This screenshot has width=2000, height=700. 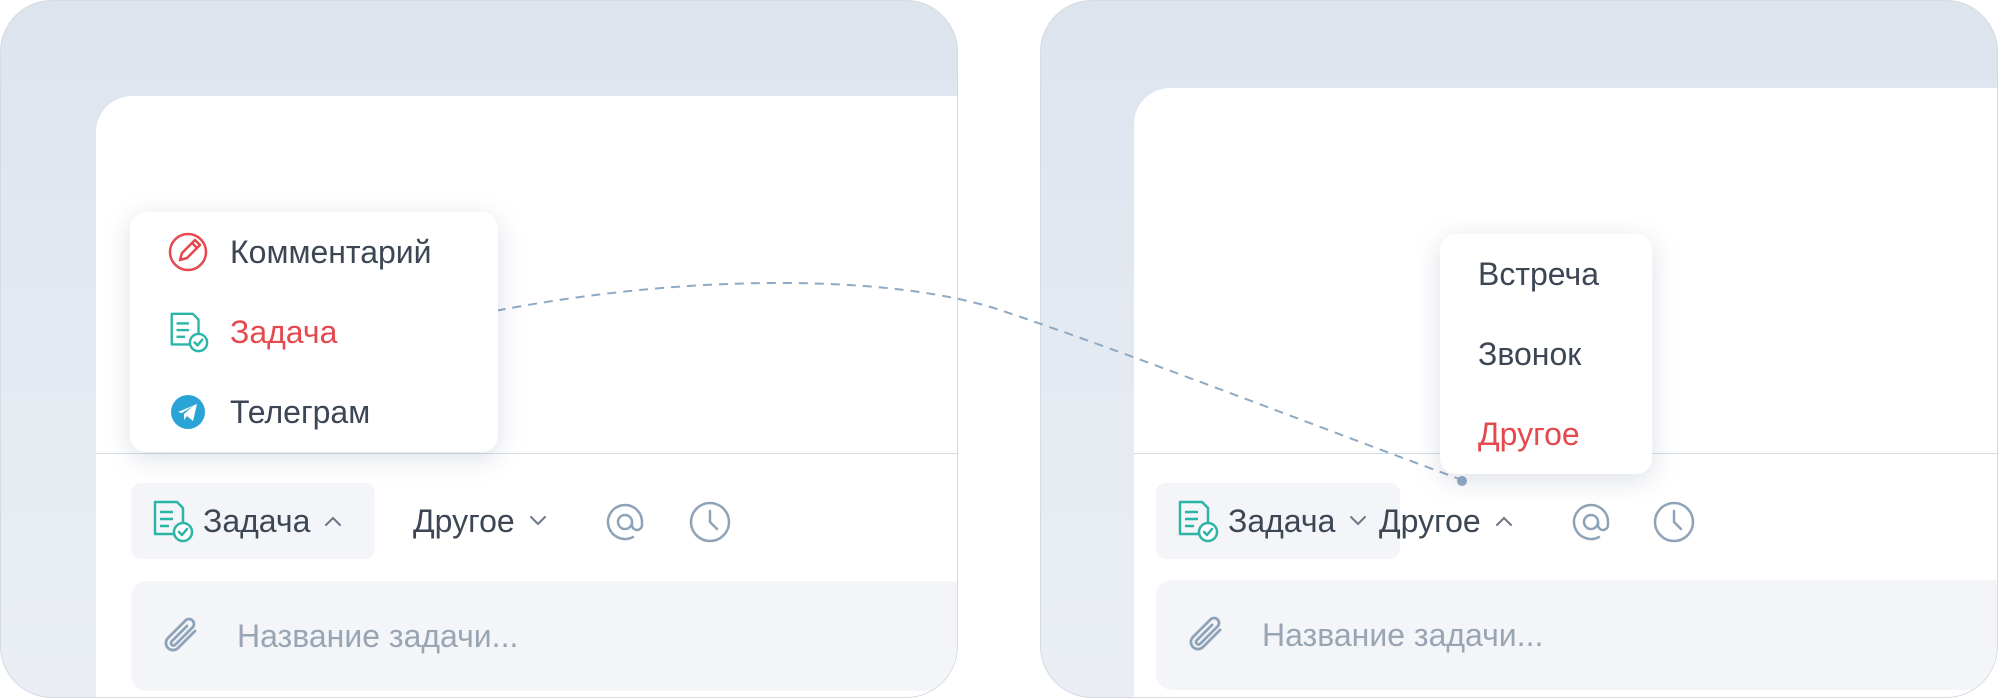 I want to click on type-dropdown-menu: Комментарий Задача Телеграм, so click(x=314, y=332).